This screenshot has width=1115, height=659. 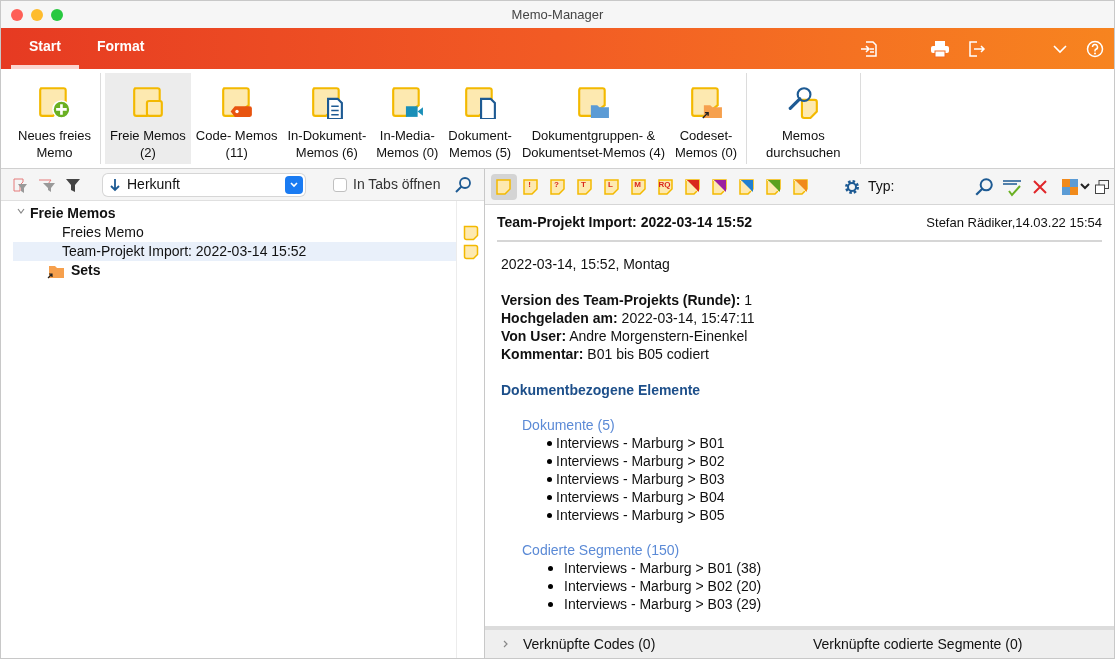 What do you see at coordinates (557, 14) in the screenshot?
I see `window-title: Memo-Manager` at bounding box center [557, 14].